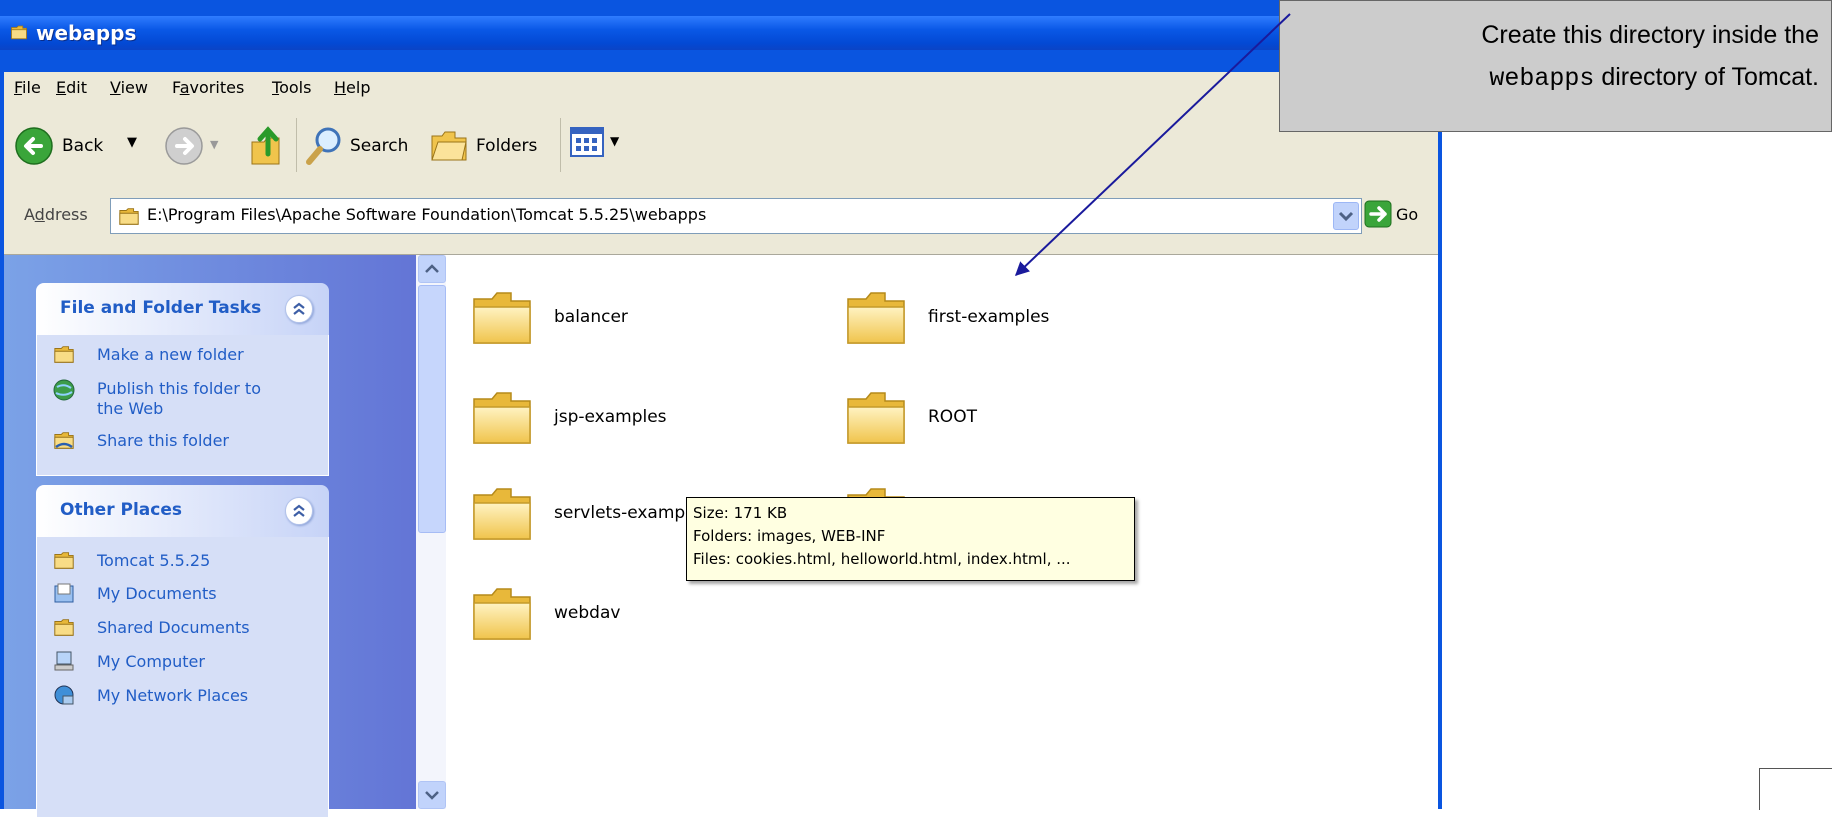 The image size is (1832, 818). I want to click on callout-line1: Create this directory inside the, so click(1650, 35).